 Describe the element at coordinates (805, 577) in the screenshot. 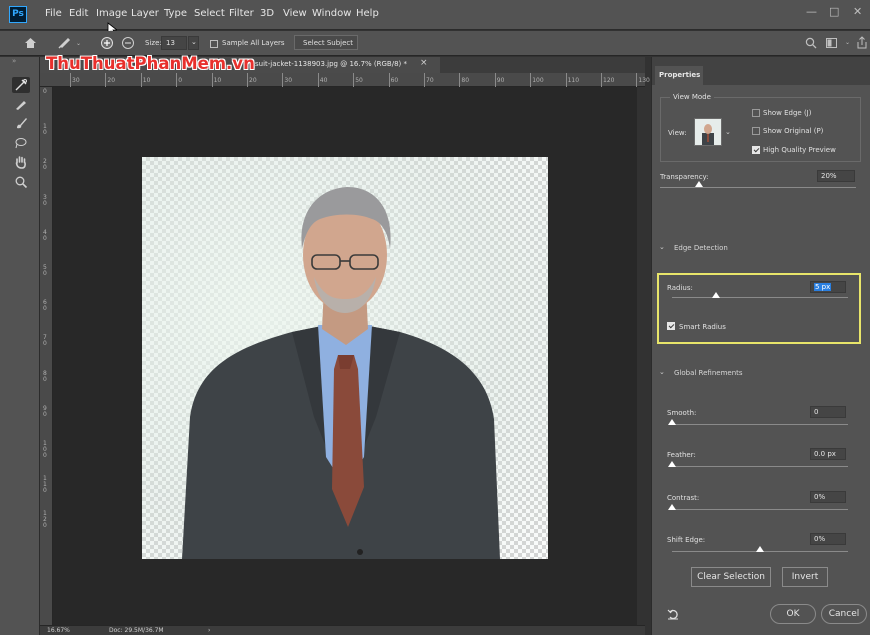

I see `invert-button: Invert` at that location.